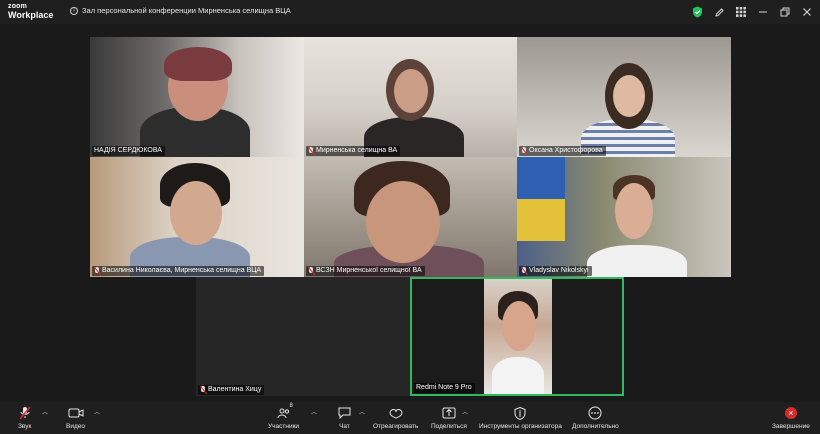 This screenshot has height=434, width=820. Describe the element at coordinates (520, 413) in the screenshot. I see `shield-icon` at that location.